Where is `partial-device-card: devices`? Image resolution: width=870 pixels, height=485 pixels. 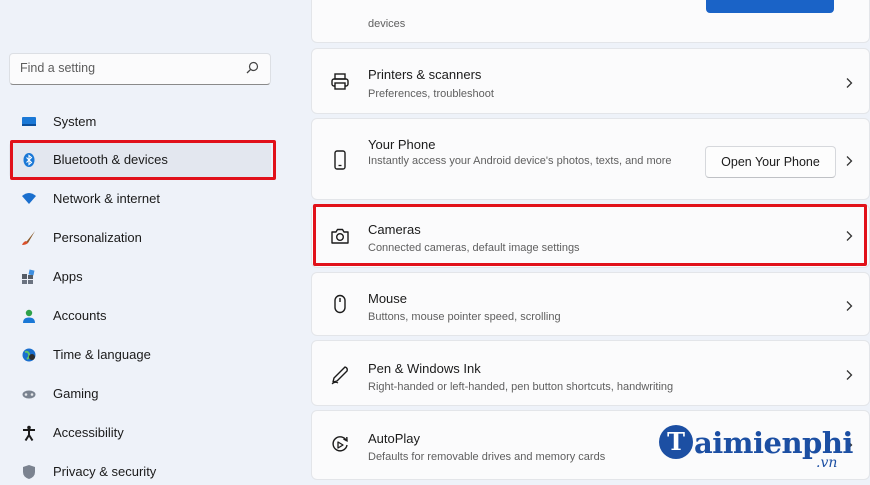 partial-device-card: devices is located at coordinates (590, 21).